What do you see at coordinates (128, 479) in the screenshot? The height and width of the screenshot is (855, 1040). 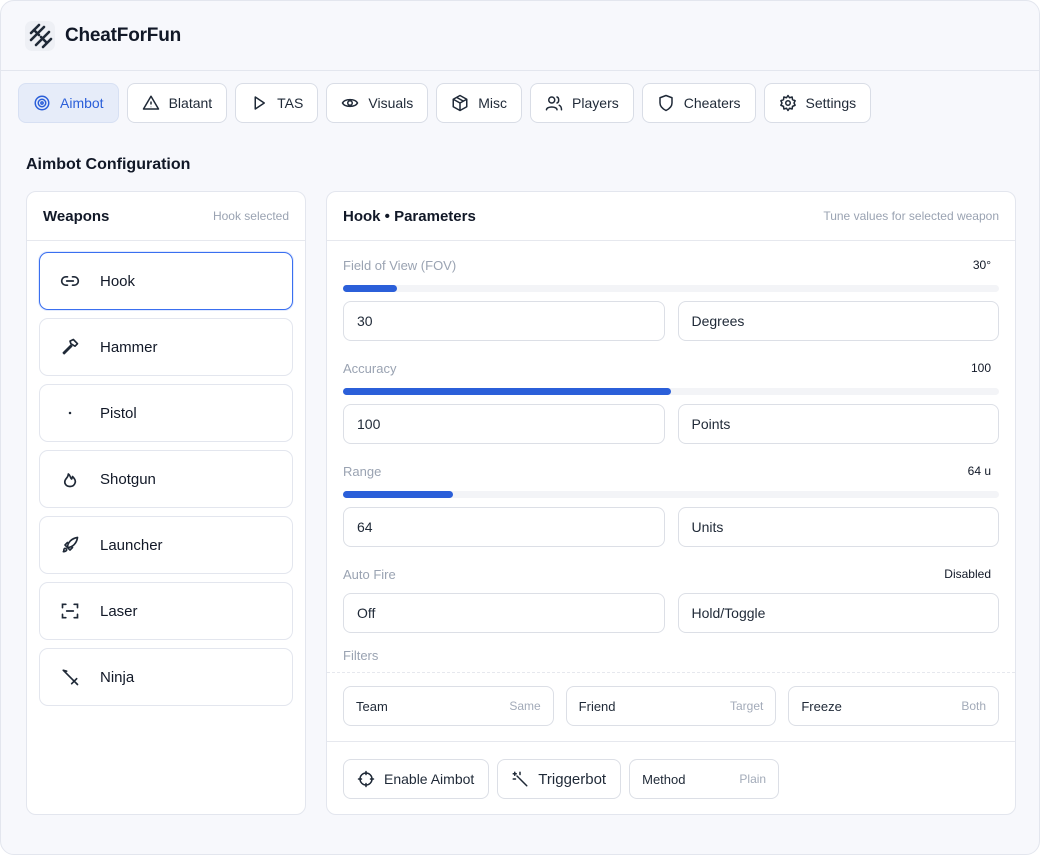 I see `weapon-label: Shotgun` at bounding box center [128, 479].